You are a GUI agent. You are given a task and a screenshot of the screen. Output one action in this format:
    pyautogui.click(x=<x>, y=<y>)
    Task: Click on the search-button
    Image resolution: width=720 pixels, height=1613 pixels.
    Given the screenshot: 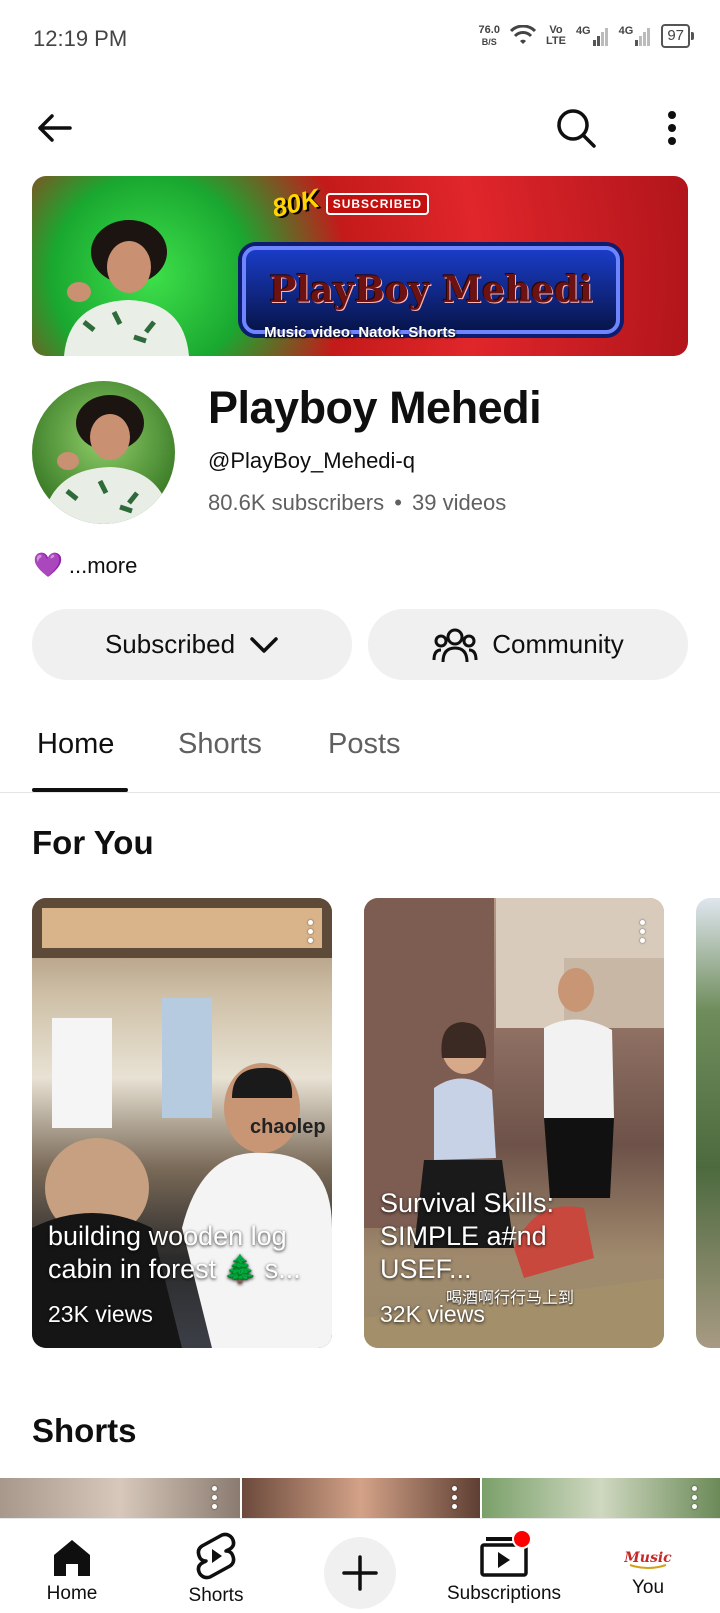 What is the action you would take?
    pyautogui.click(x=576, y=128)
    